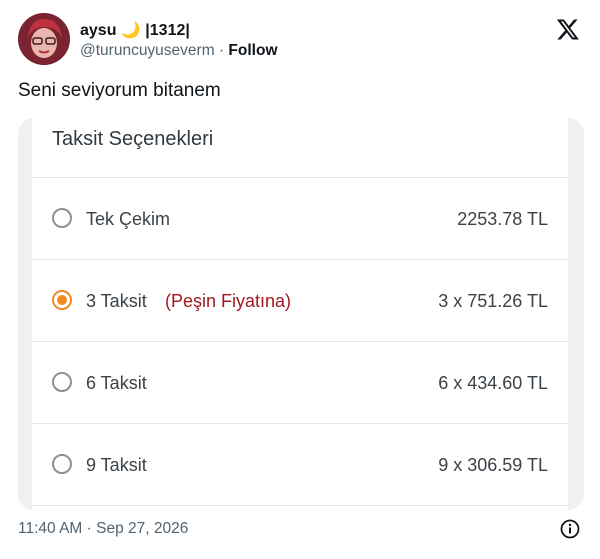  What do you see at coordinates (62, 300) in the screenshot?
I see `radio-button-selected` at bounding box center [62, 300].